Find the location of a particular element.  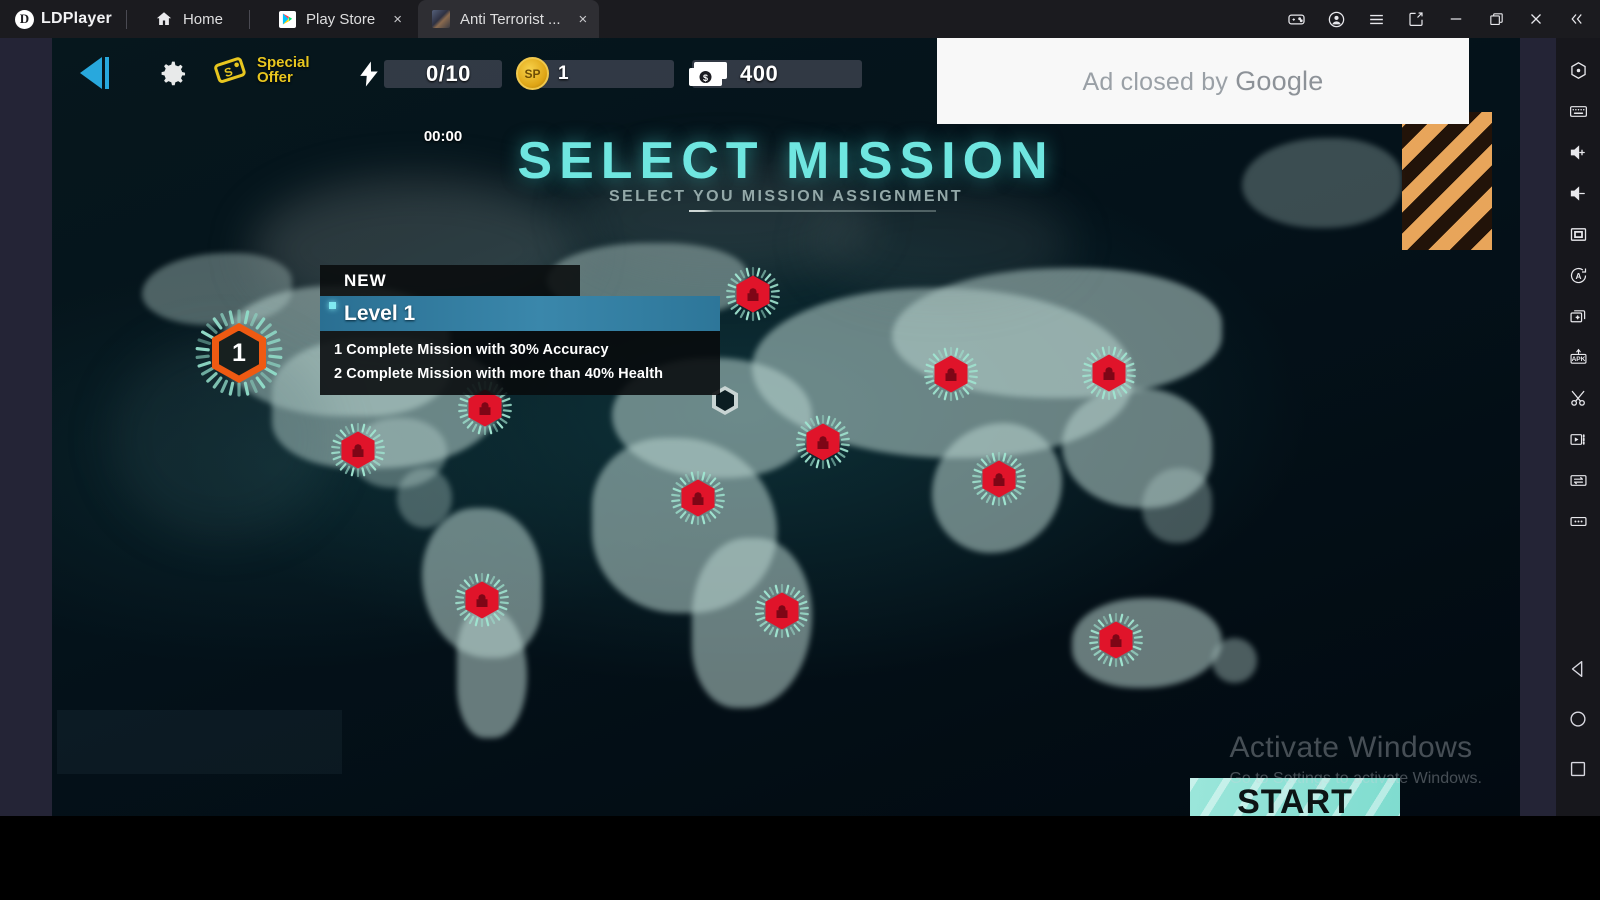

mission-marker-india is located at coordinates (999, 479).